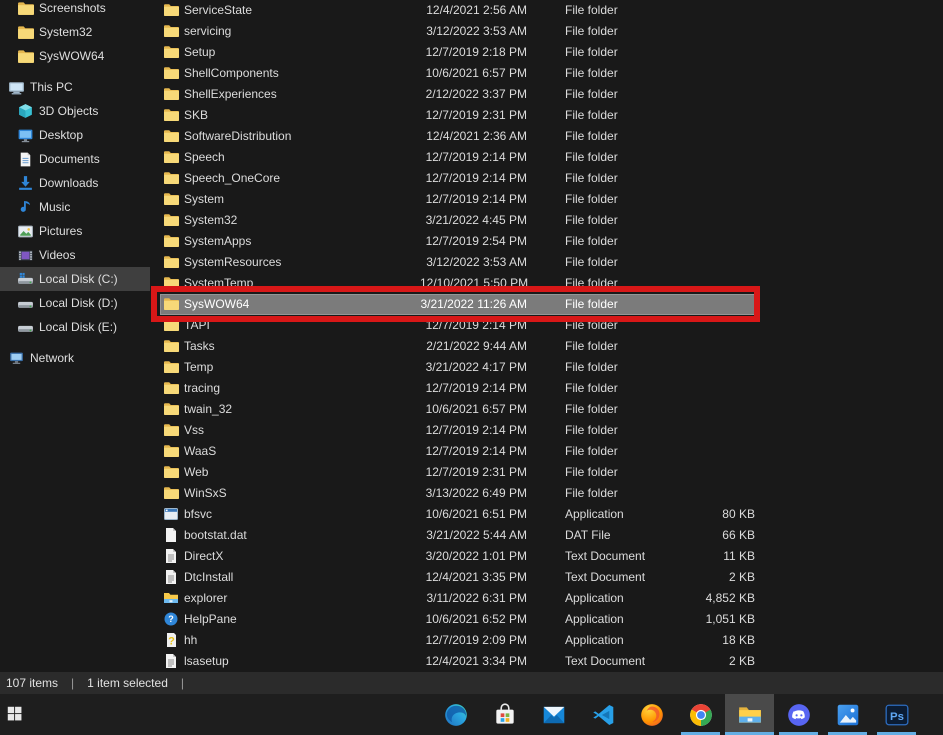 This screenshot has width=943, height=735. I want to click on network-icon, so click(16, 358).